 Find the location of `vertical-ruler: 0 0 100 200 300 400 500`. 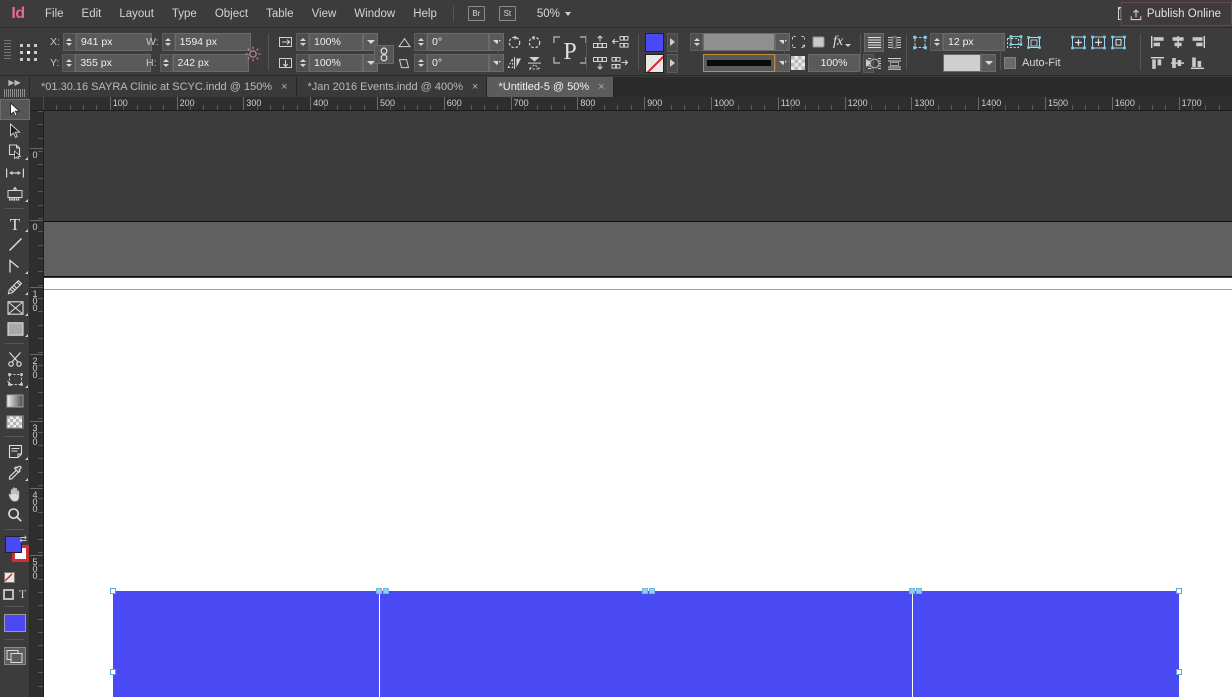

vertical-ruler: 0 0 100 200 300 400 500 is located at coordinates (37, 404).